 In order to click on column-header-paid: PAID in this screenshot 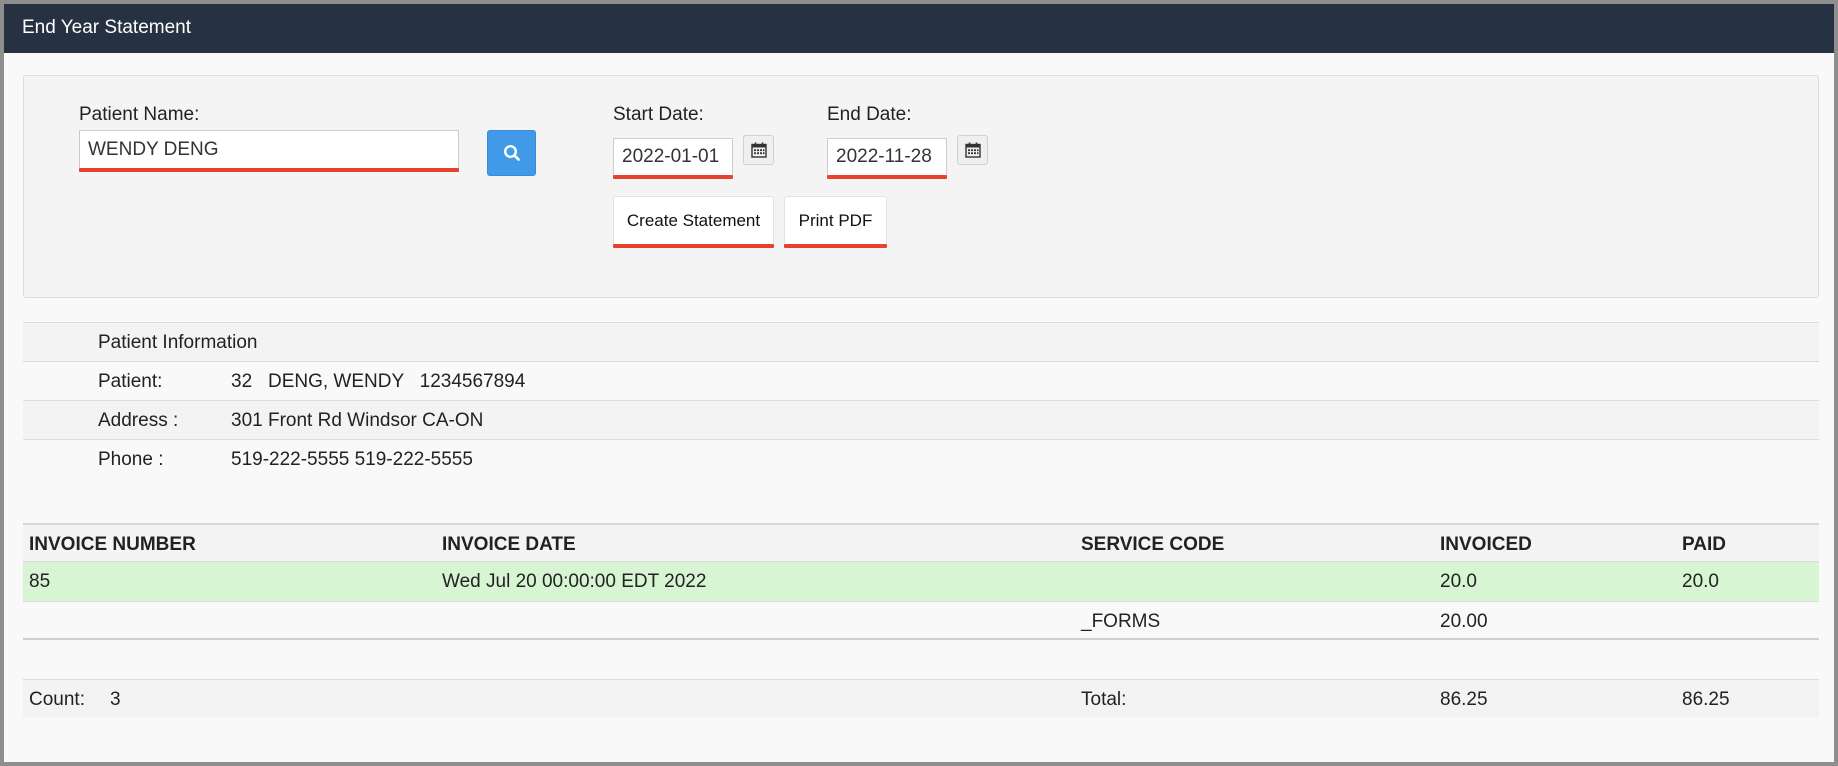, I will do `click(1704, 544)`.